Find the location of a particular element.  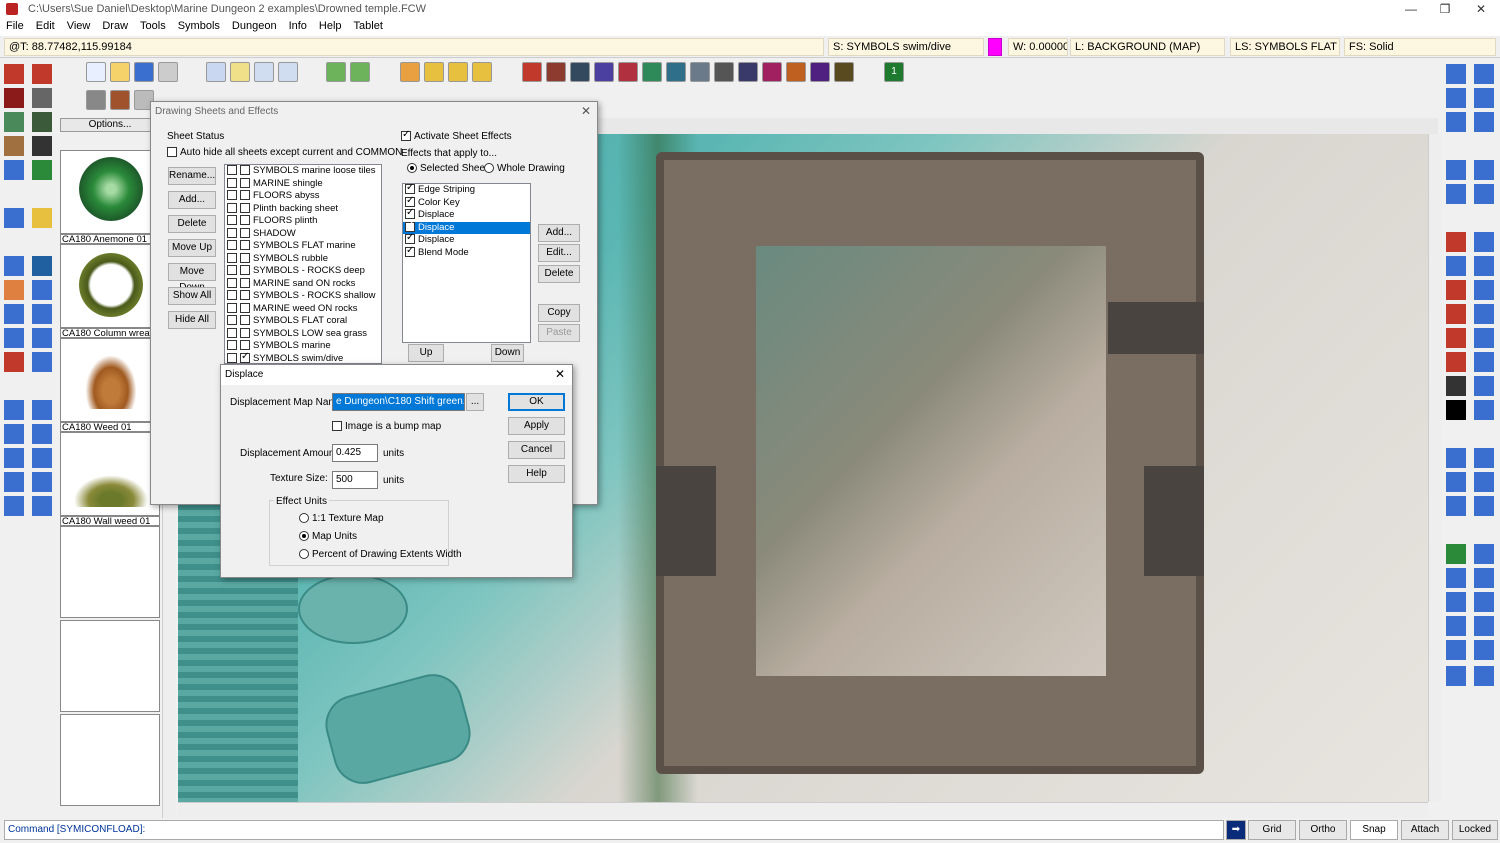

sheet-row: SYMBOLS swim/dive is located at coordinates (303, 357).